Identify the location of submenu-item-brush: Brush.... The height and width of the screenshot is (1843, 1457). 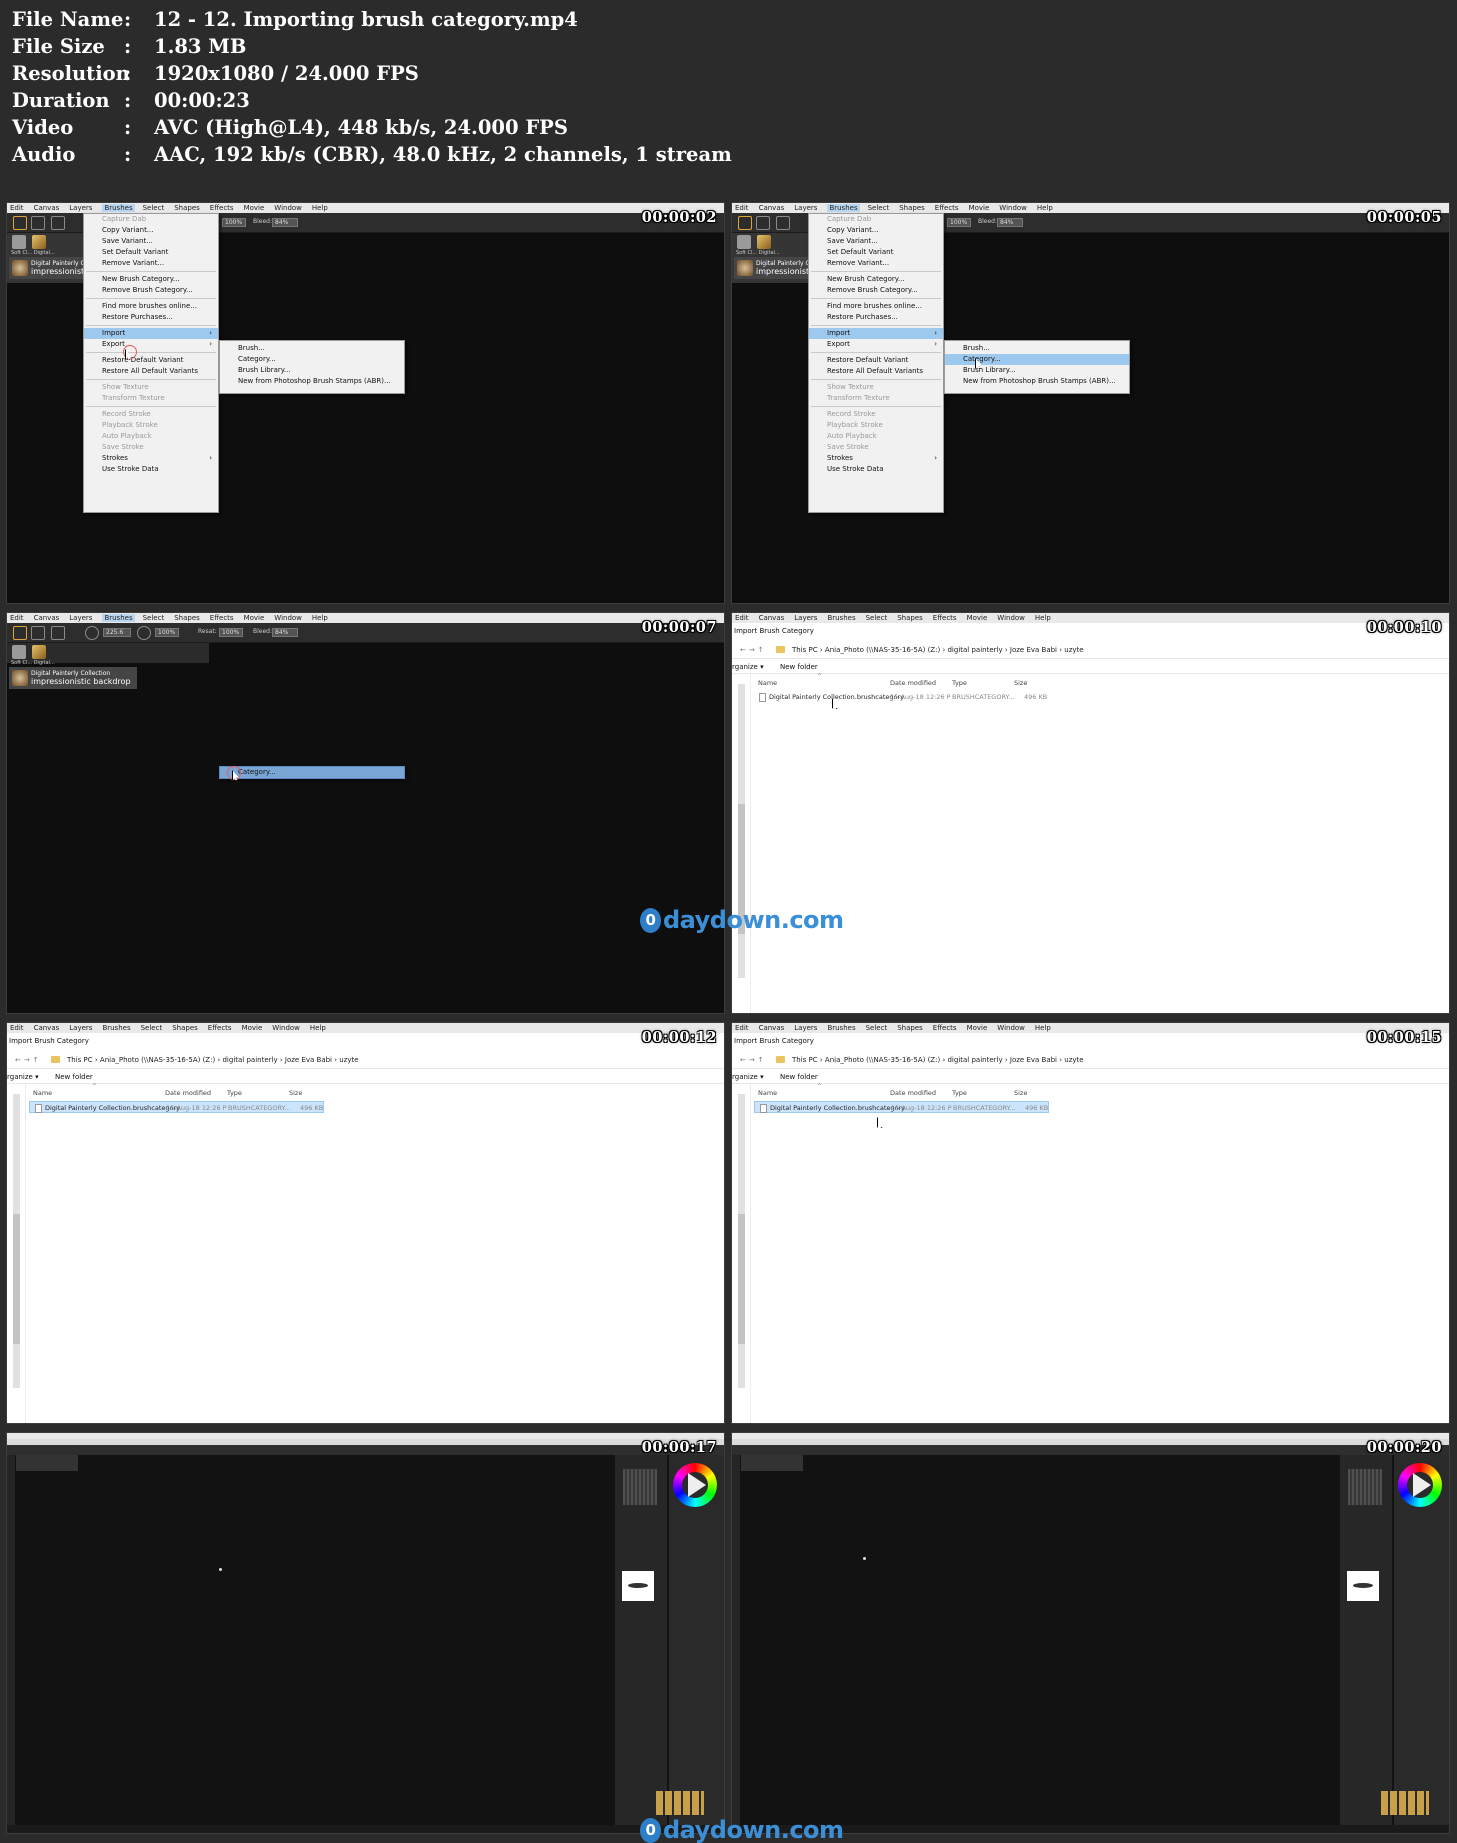
(312, 348).